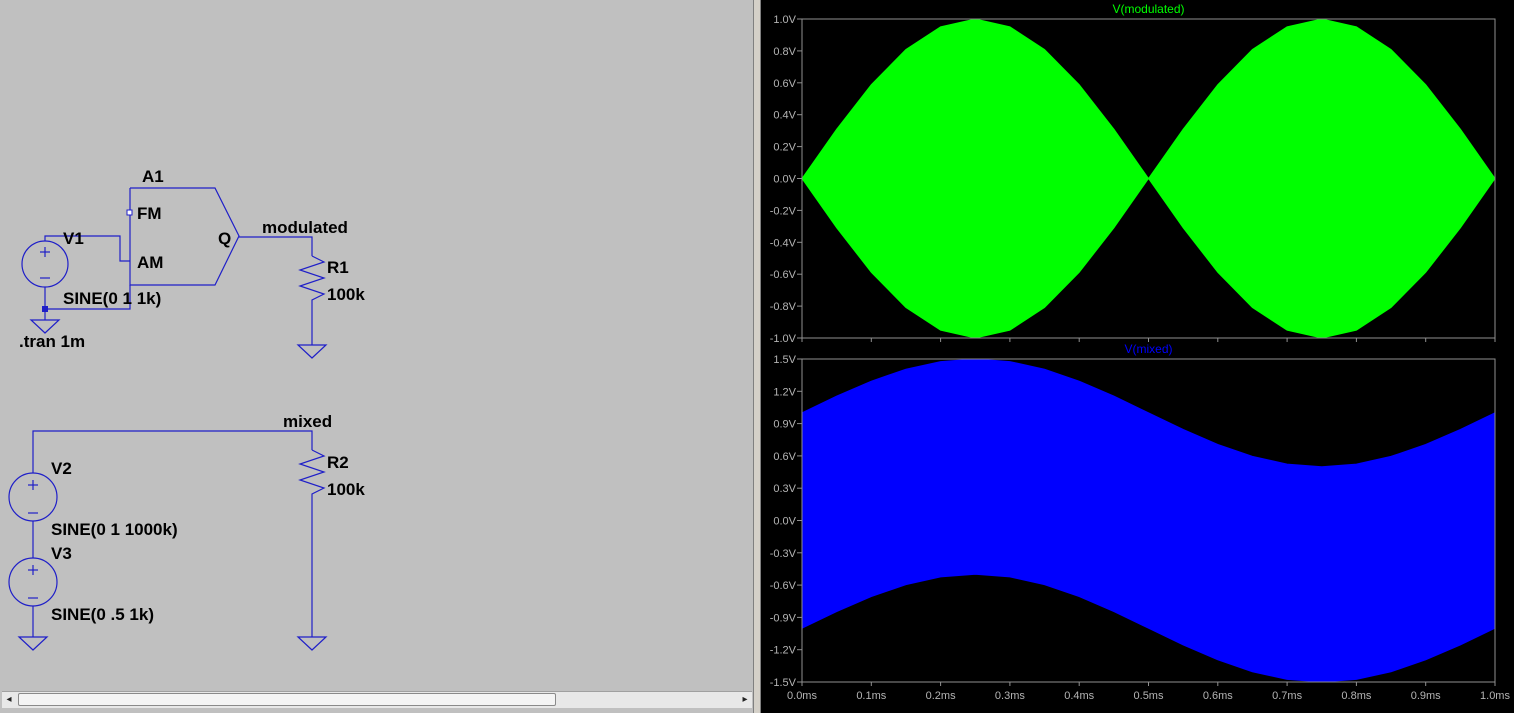 The height and width of the screenshot is (713, 1514). What do you see at coordinates (338, 462) in the screenshot?
I see `r2-label: R2` at bounding box center [338, 462].